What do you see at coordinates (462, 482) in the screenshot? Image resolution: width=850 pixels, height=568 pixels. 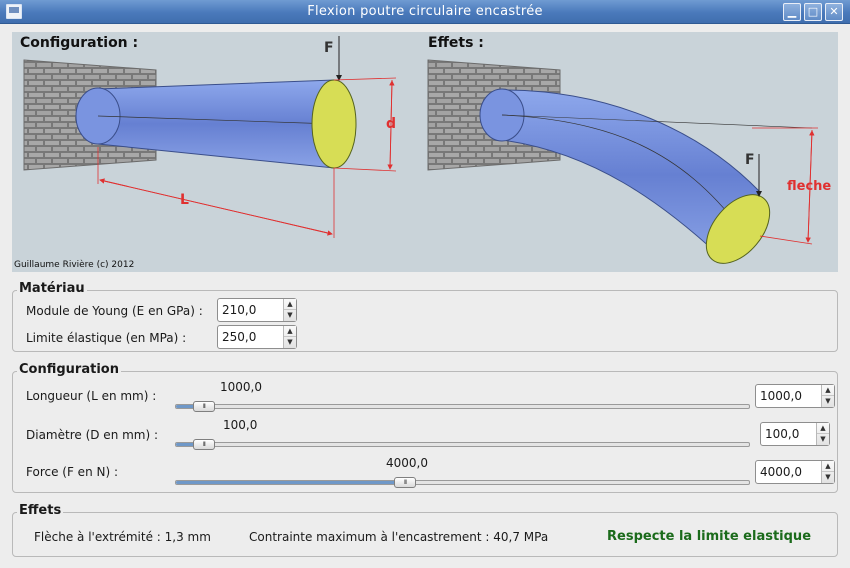 I see `force-slider` at bounding box center [462, 482].